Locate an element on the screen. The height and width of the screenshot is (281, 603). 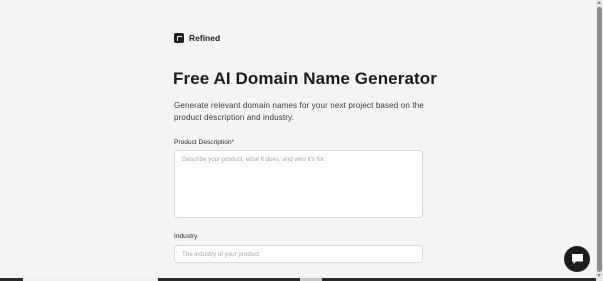
page-title: Free AI Domain Name Generator is located at coordinates (305, 78).